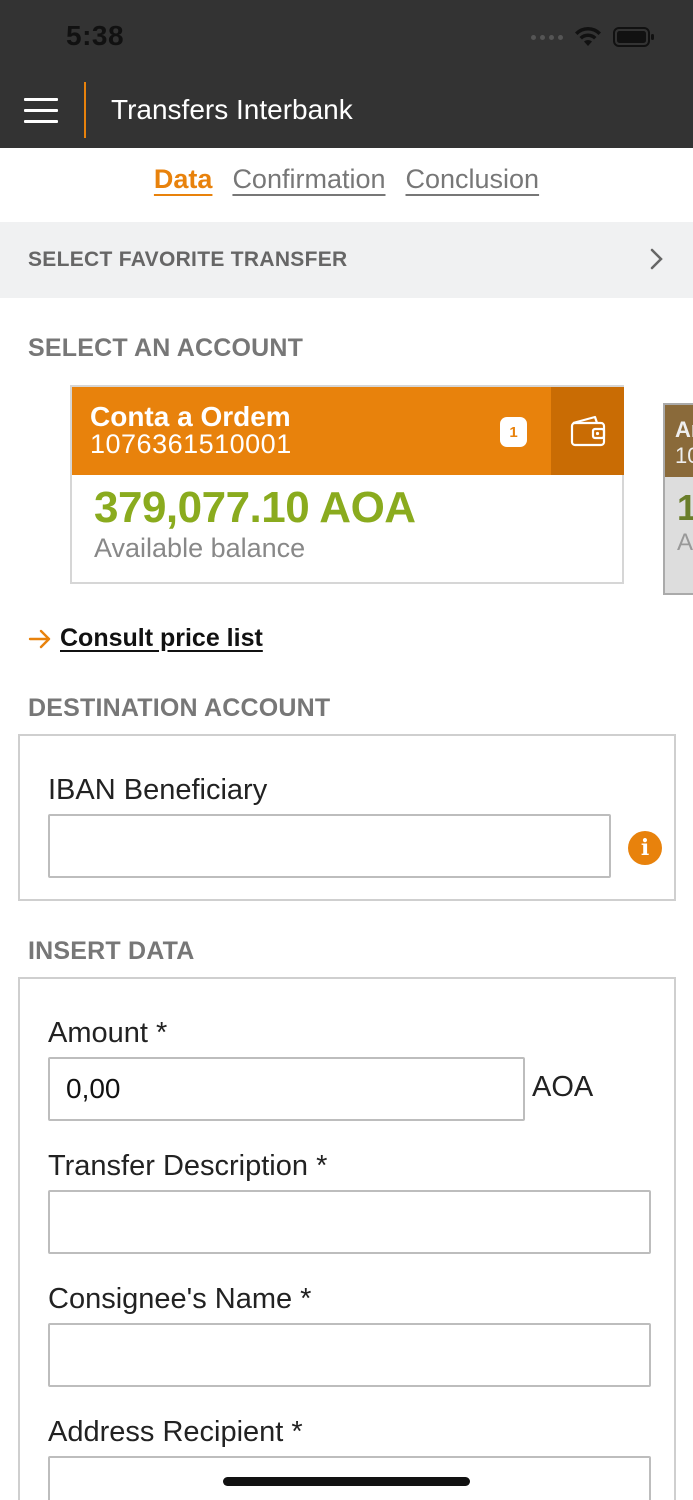 This screenshot has height=1500, width=693. What do you see at coordinates (111, 951) in the screenshot?
I see `insert-data-title: INSERT DATA` at bounding box center [111, 951].